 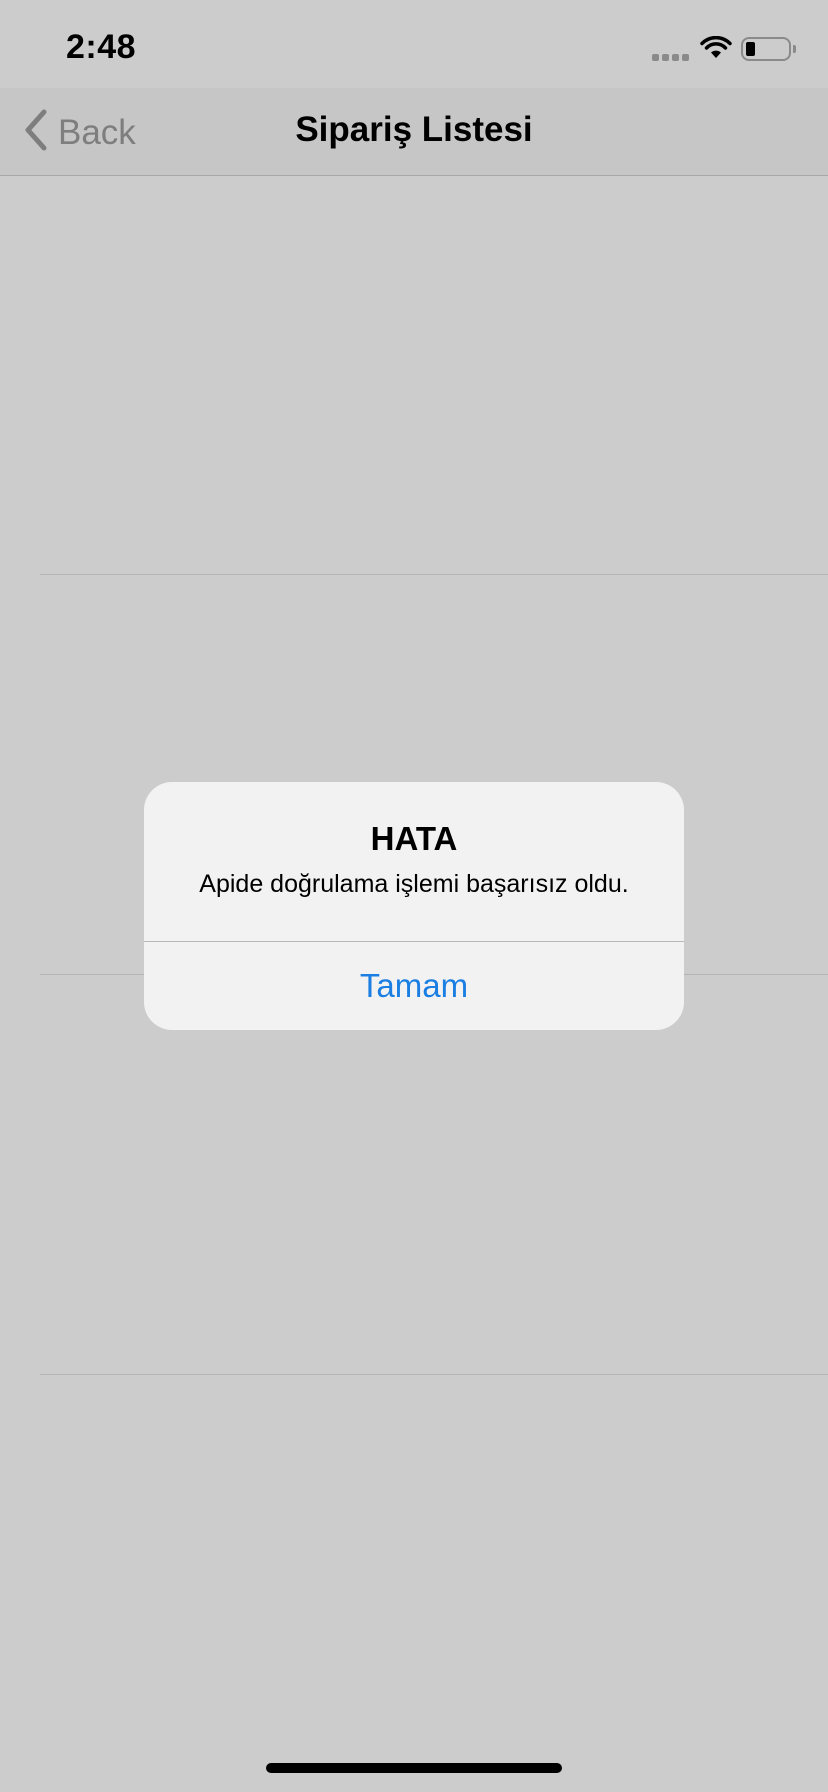 I want to click on navigation-bar: Back Sipariş Listesi, so click(x=414, y=132).